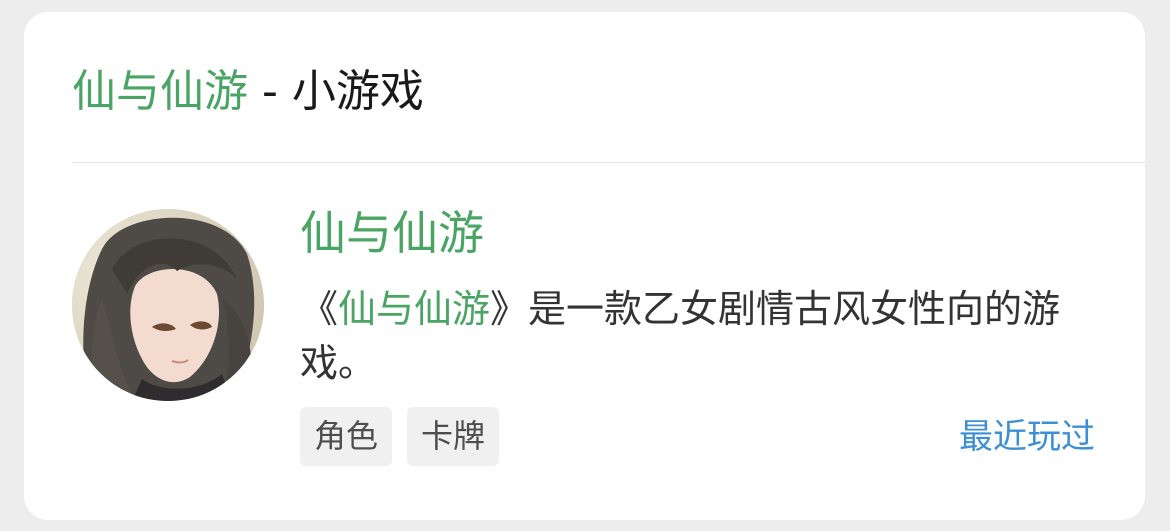 This screenshot has height=531, width=1170. I want to click on portrait-icon, so click(168, 305).